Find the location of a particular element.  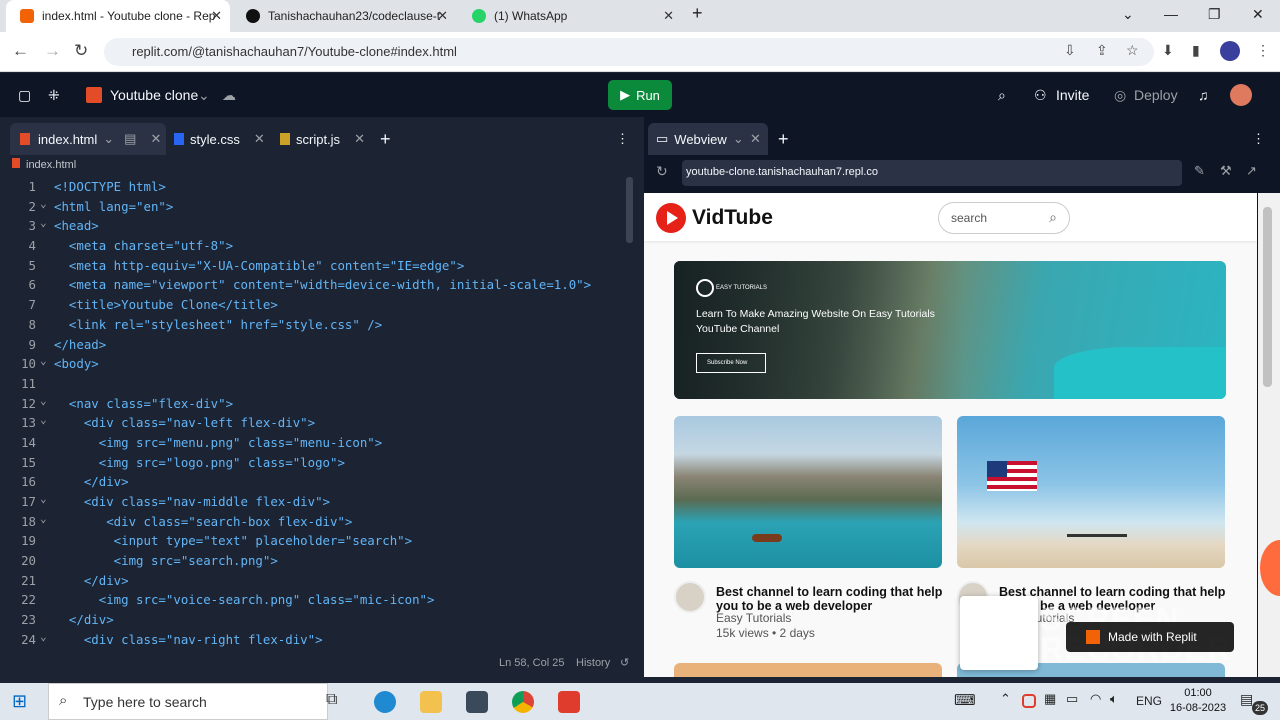

editor-scrollbar is located at coordinates (629, 210).